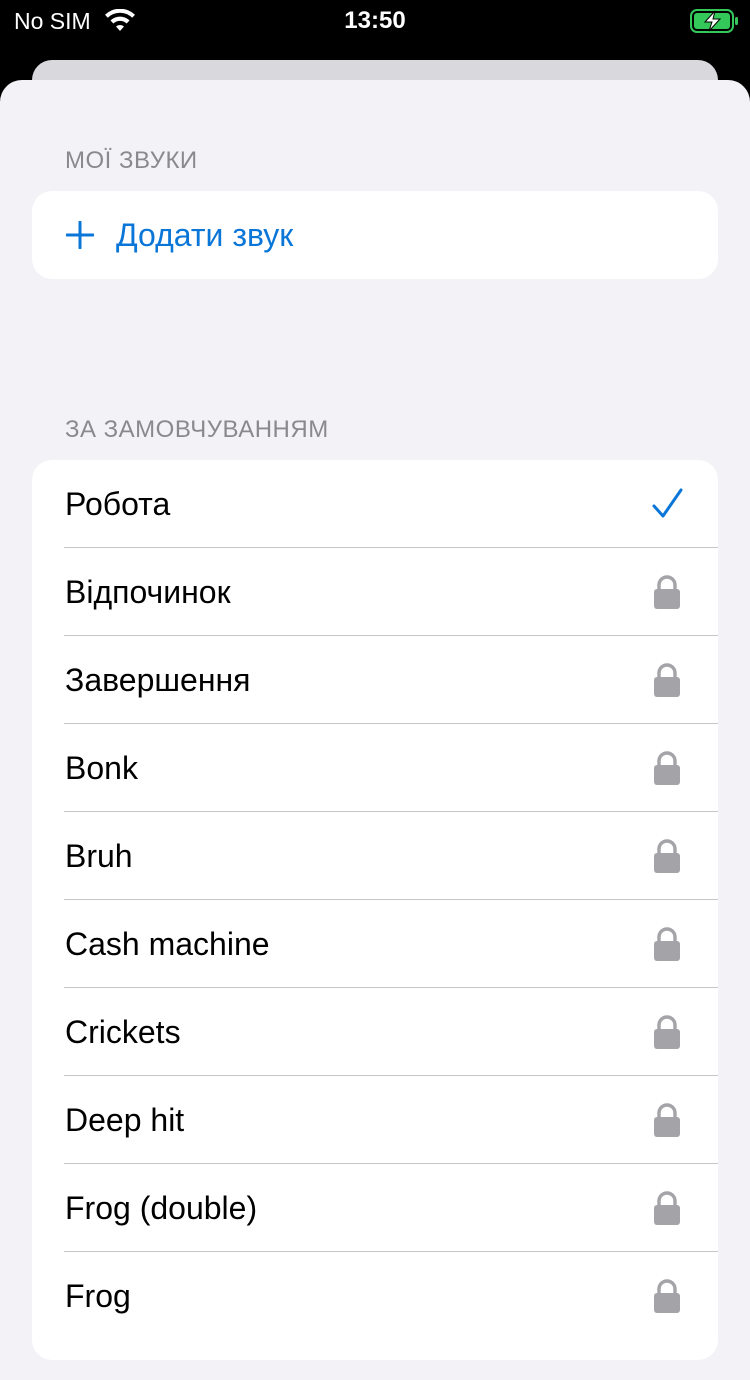  I want to click on my-sounds-group: Додати звук, so click(375, 235).